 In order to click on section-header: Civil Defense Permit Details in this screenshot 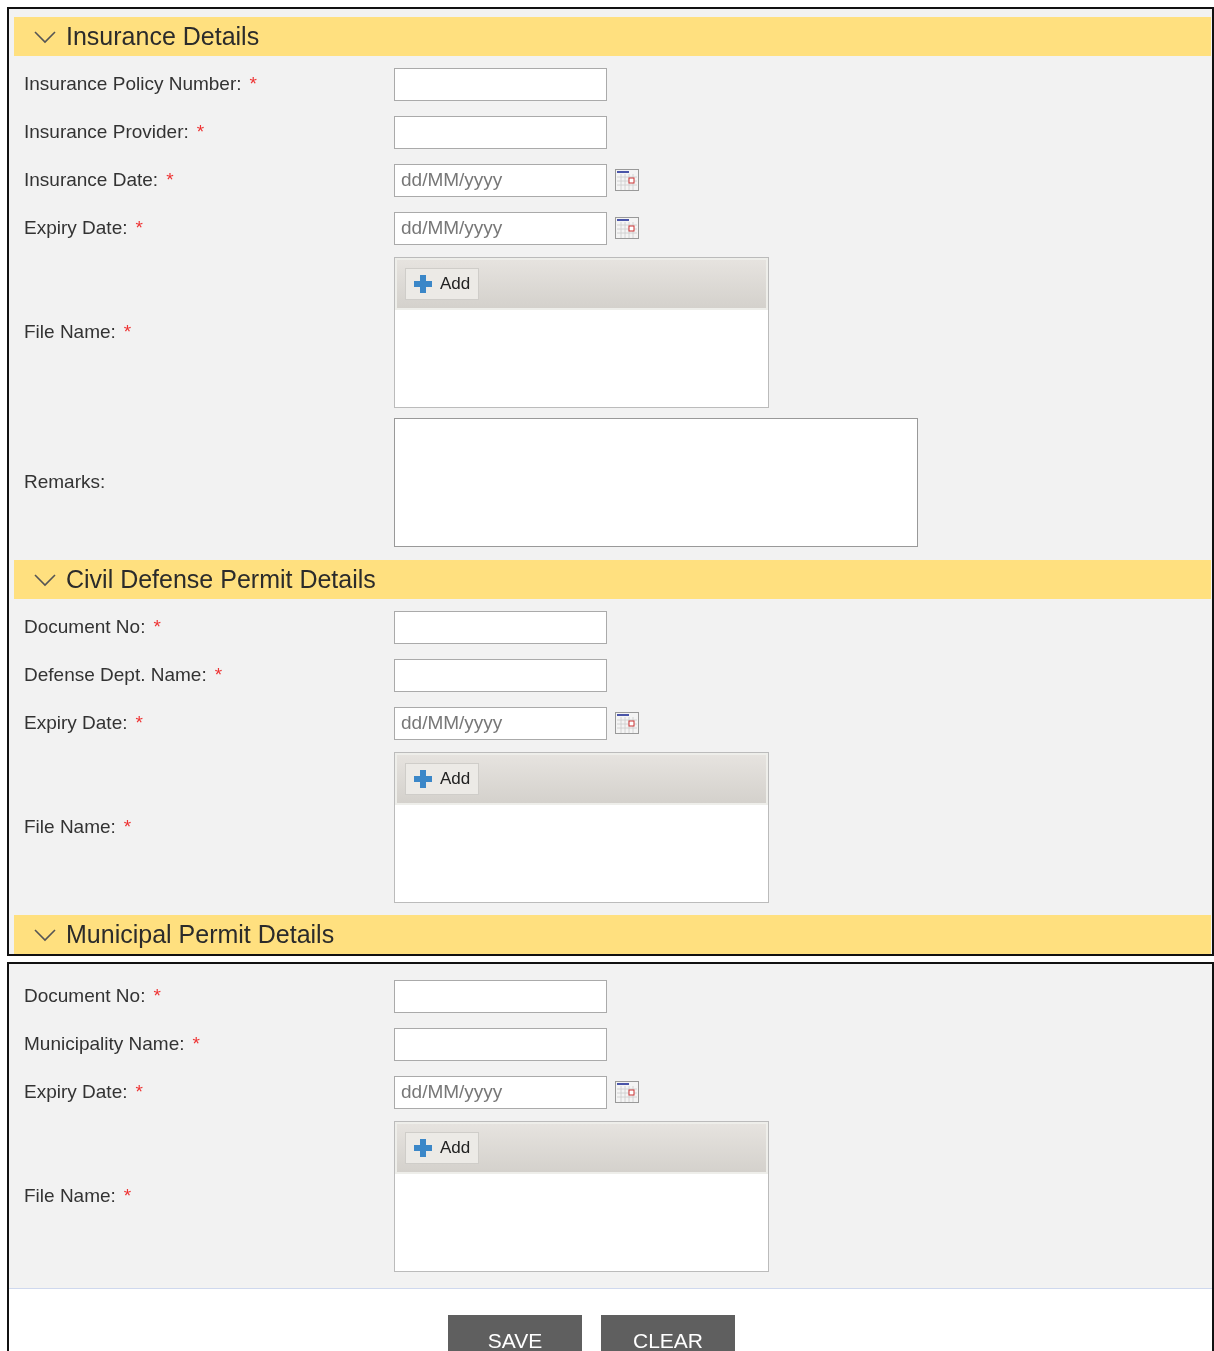, I will do `click(612, 579)`.